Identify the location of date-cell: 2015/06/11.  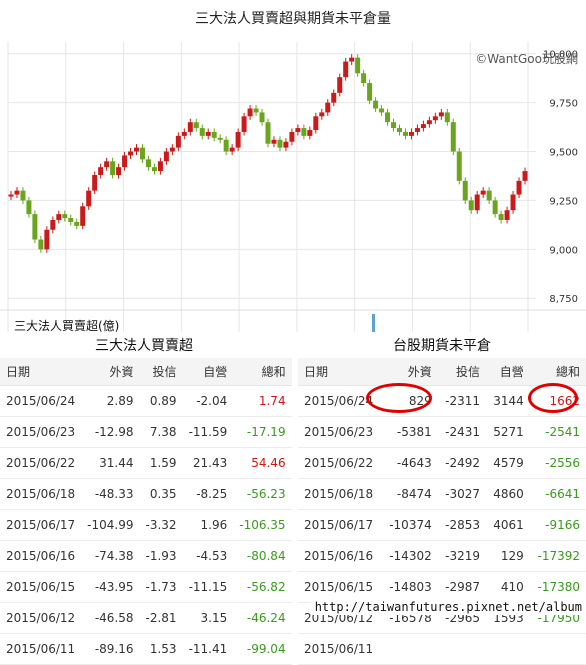
(340, 649).